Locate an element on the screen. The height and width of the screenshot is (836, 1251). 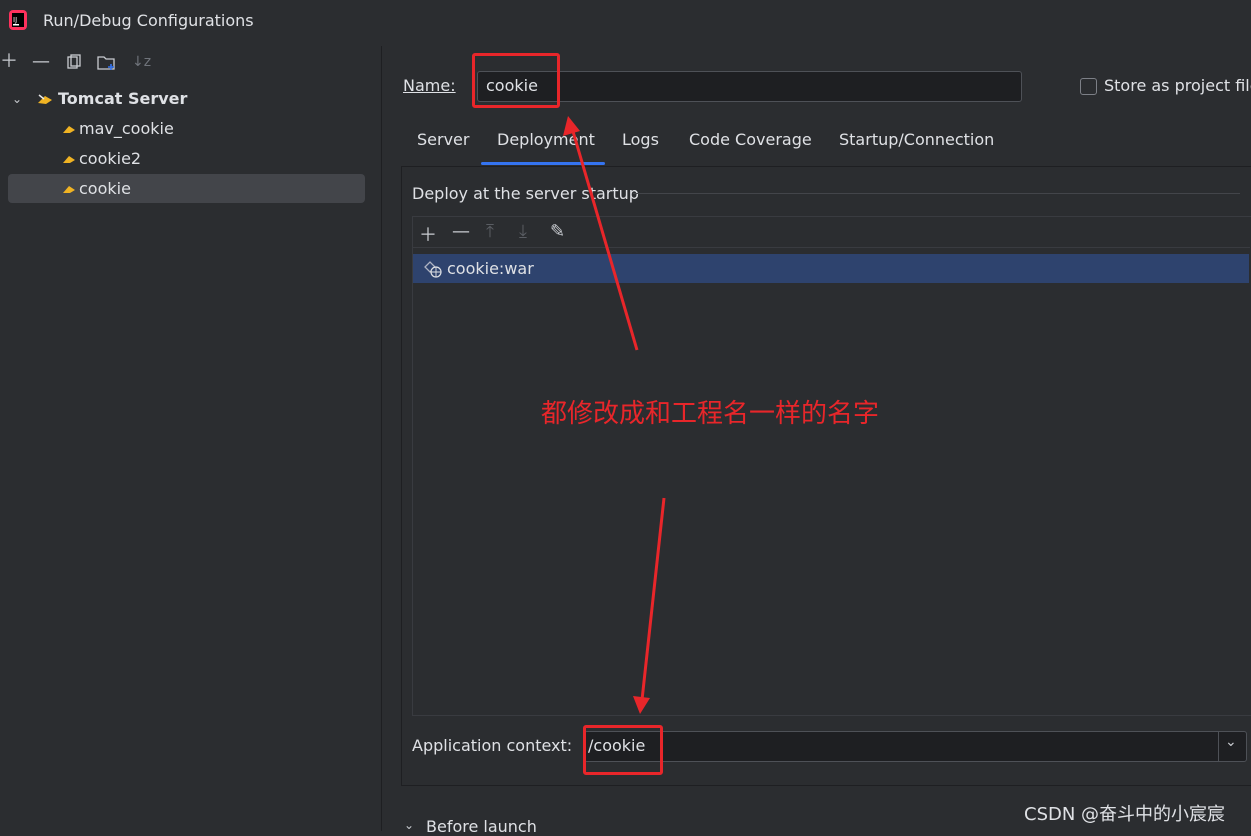
highlight-box-context is located at coordinates (623, 750).